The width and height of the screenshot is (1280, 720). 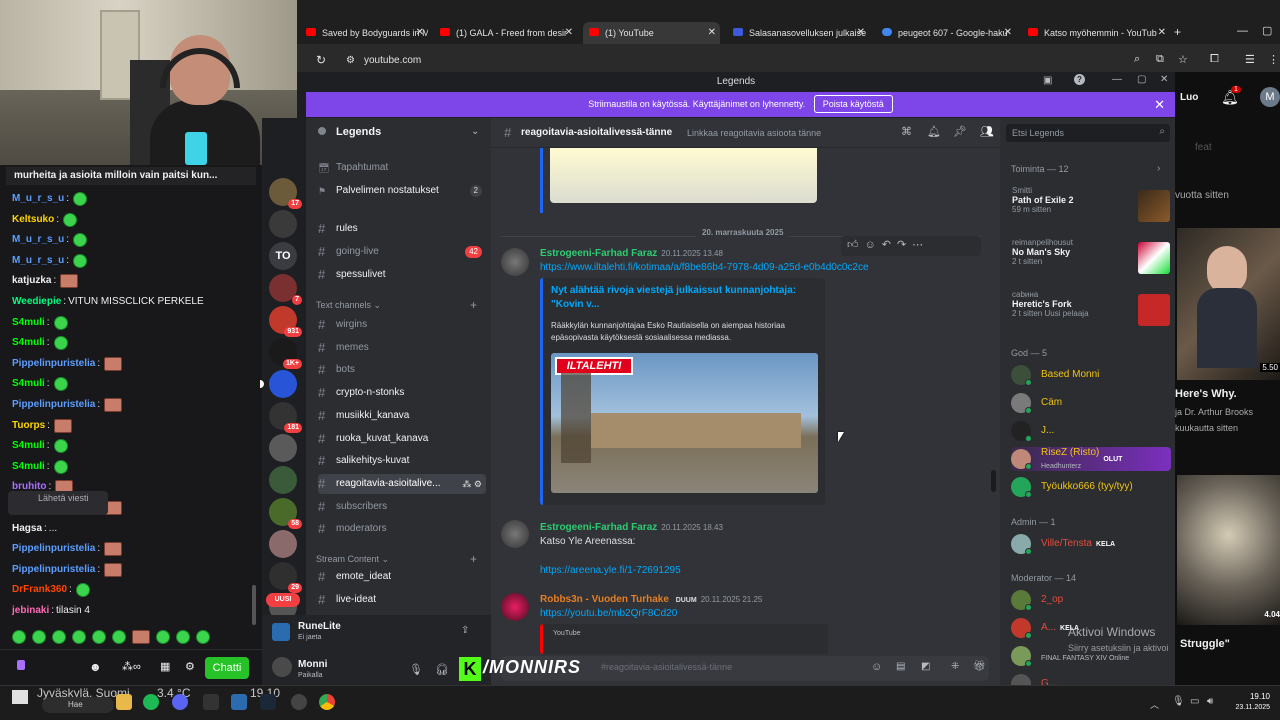 I want to click on install-app-icon: ⧉, so click(x=1160, y=59).